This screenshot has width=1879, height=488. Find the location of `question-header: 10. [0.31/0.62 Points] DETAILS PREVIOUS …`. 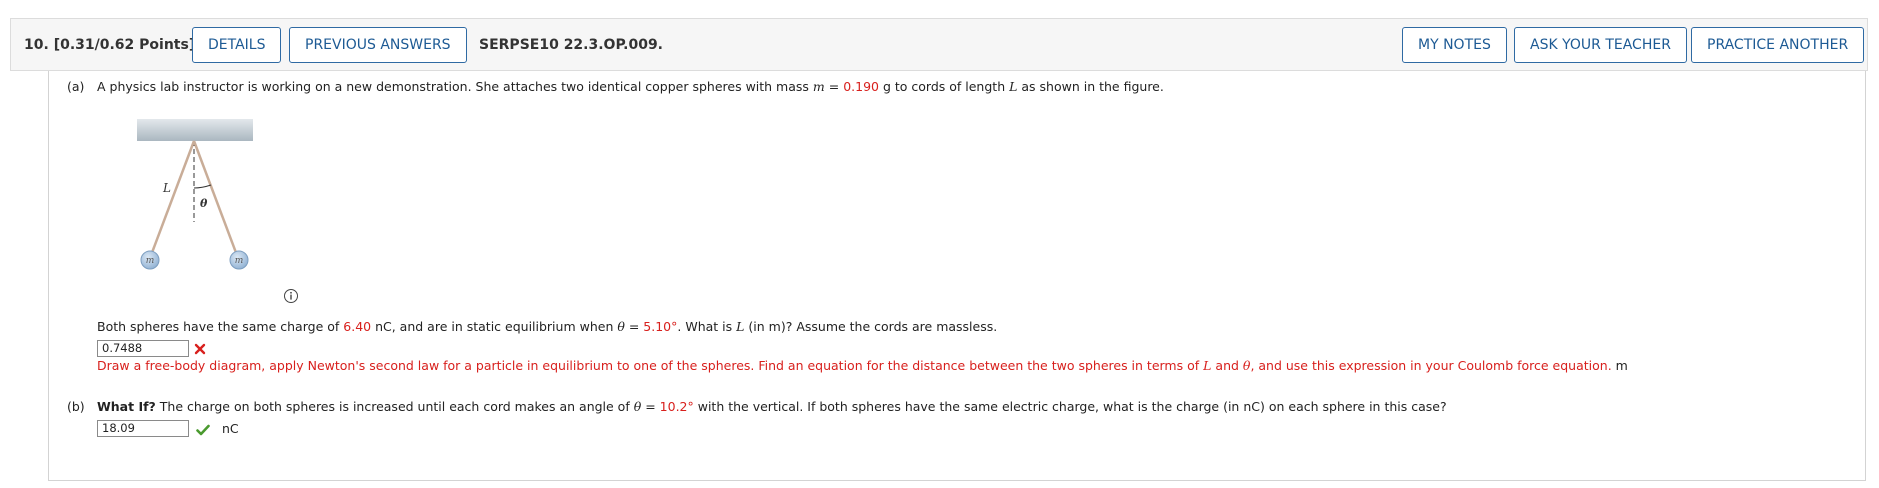

question-header: 10. [0.31/0.62 Points] DETAILS PREVIOUS … is located at coordinates (939, 44).